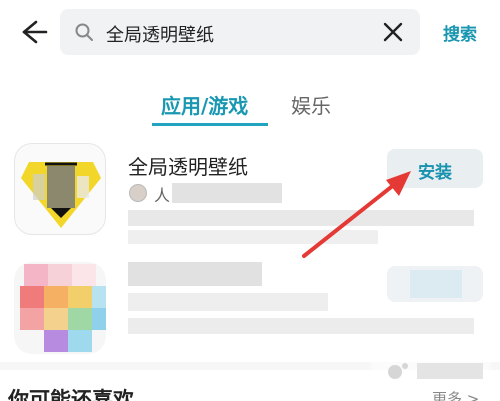 Image resolution: width=500 pixels, height=401 pixels. Describe the element at coordinates (210, 124) in the screenshot. I see `active-tab-indicator` at that location.